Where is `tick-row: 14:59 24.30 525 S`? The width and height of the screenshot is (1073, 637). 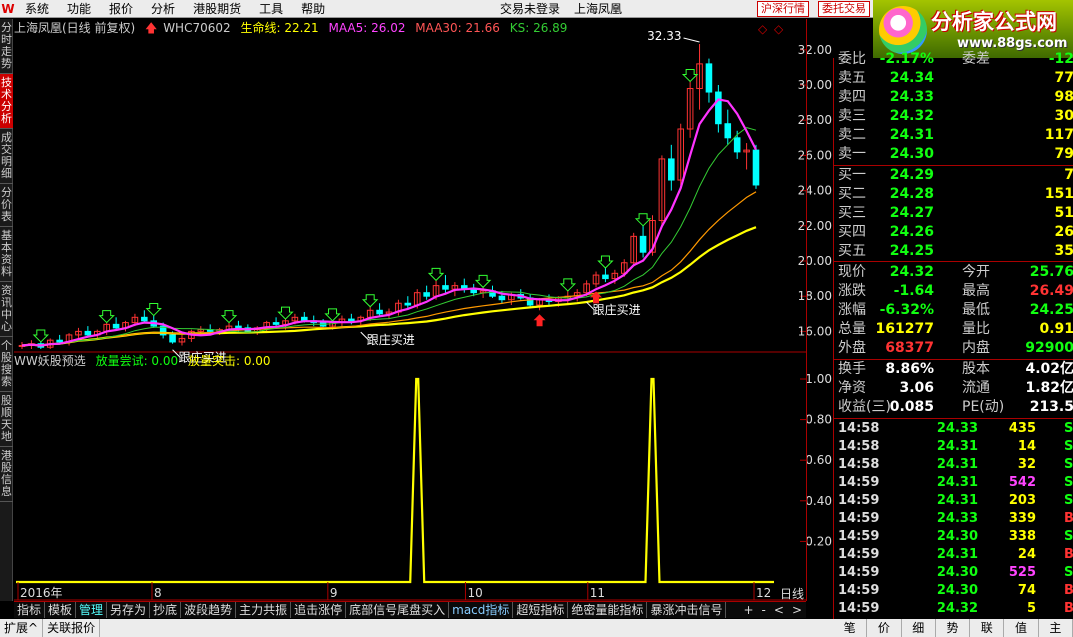
tick-row: 14:59 24.30 525 S is located at coordinates (955, 573).